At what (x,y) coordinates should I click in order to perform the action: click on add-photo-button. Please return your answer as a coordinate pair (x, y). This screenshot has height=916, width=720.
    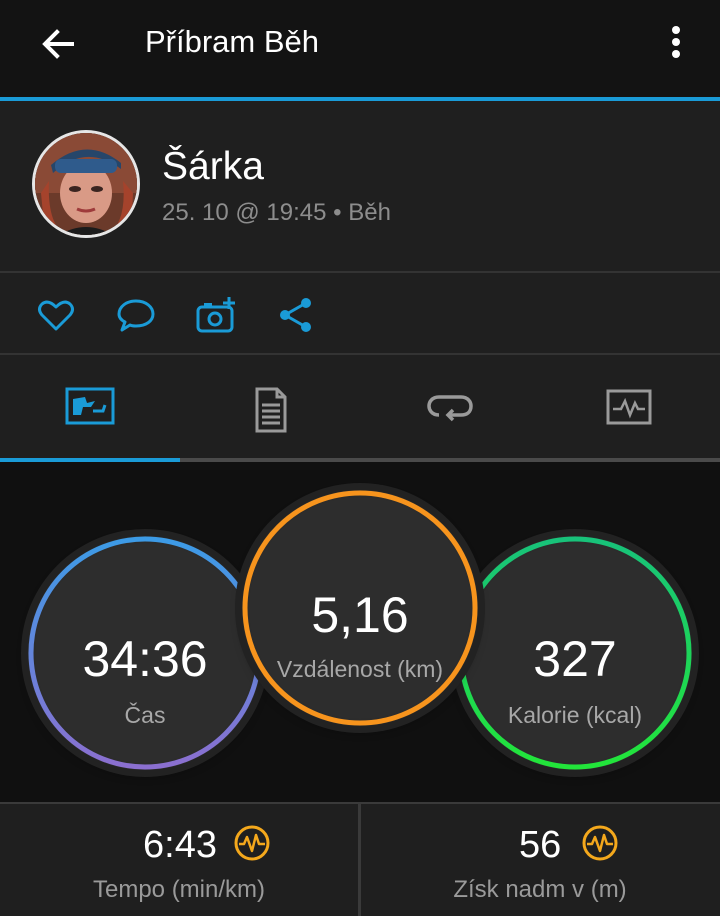
    Looking at the image, I should click on (216, 315).